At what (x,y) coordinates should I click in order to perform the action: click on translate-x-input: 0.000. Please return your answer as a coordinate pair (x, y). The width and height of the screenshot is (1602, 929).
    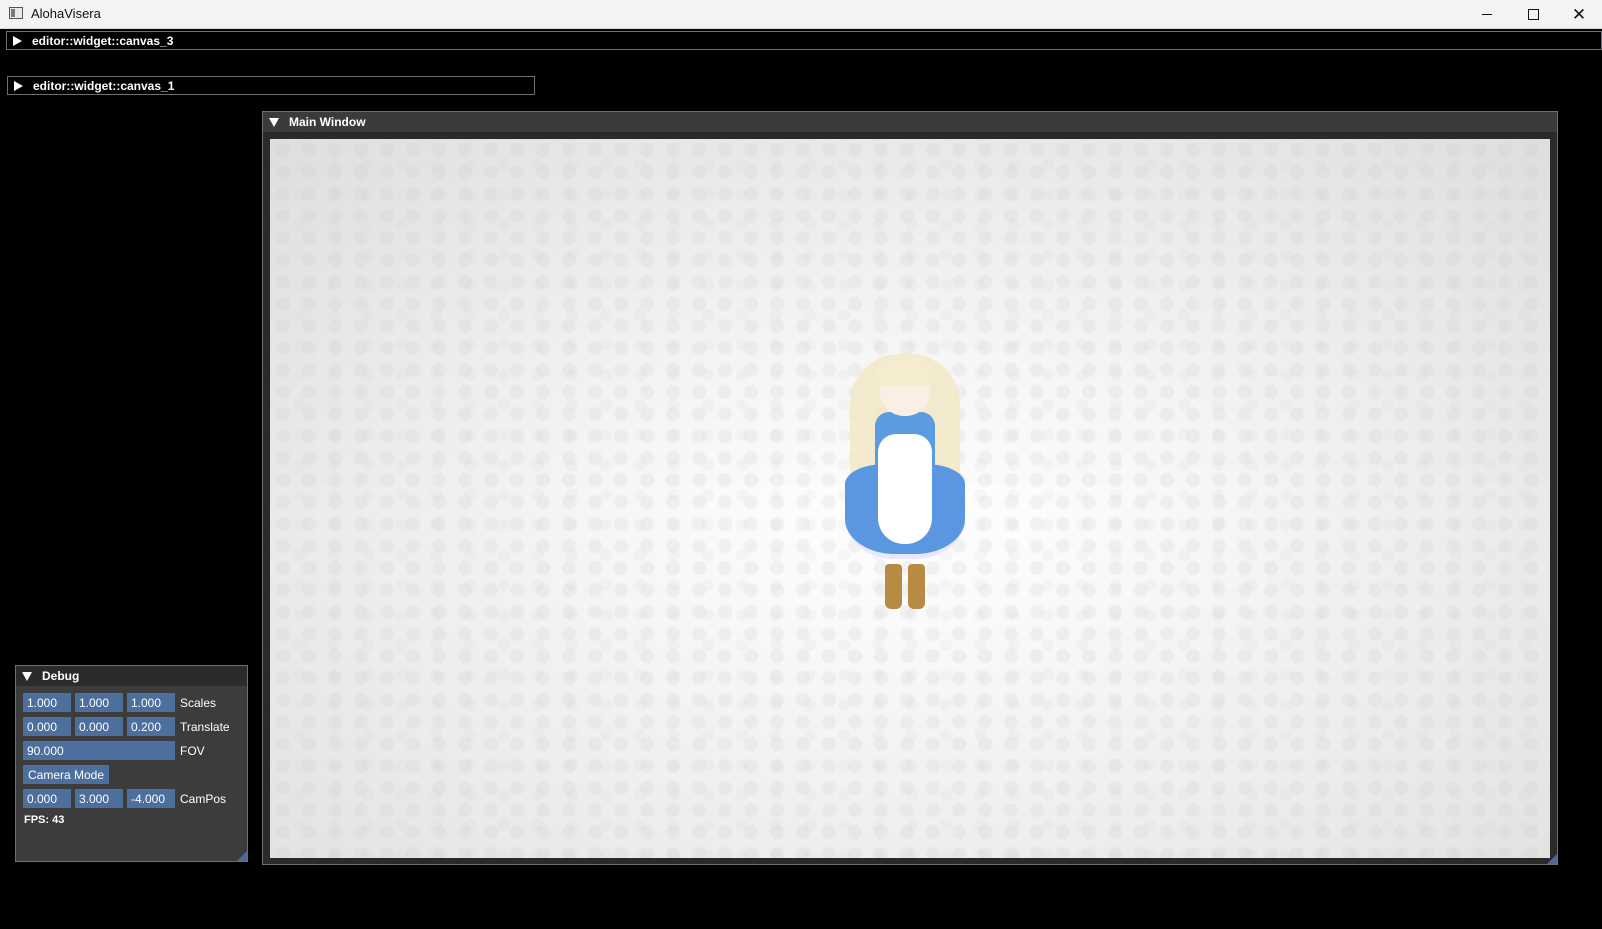
    Looking at the image, I should click on (47, 726).